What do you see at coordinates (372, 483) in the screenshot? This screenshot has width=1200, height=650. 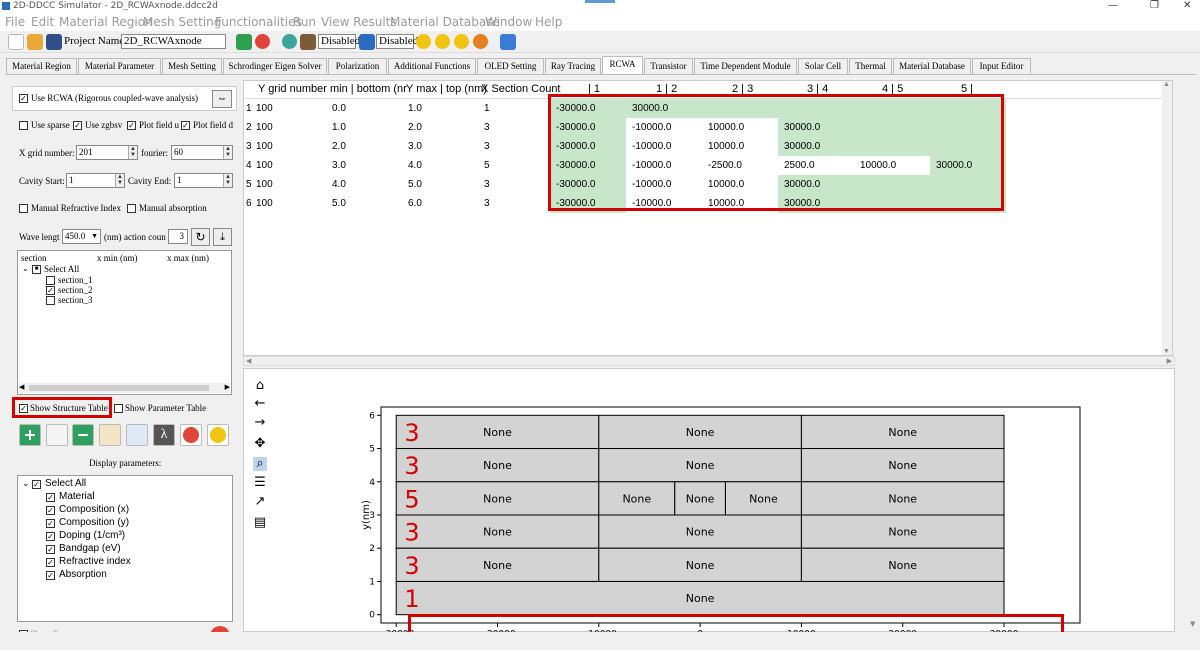 I see `y-tick-label: 4` at bounding box center [372, 483].